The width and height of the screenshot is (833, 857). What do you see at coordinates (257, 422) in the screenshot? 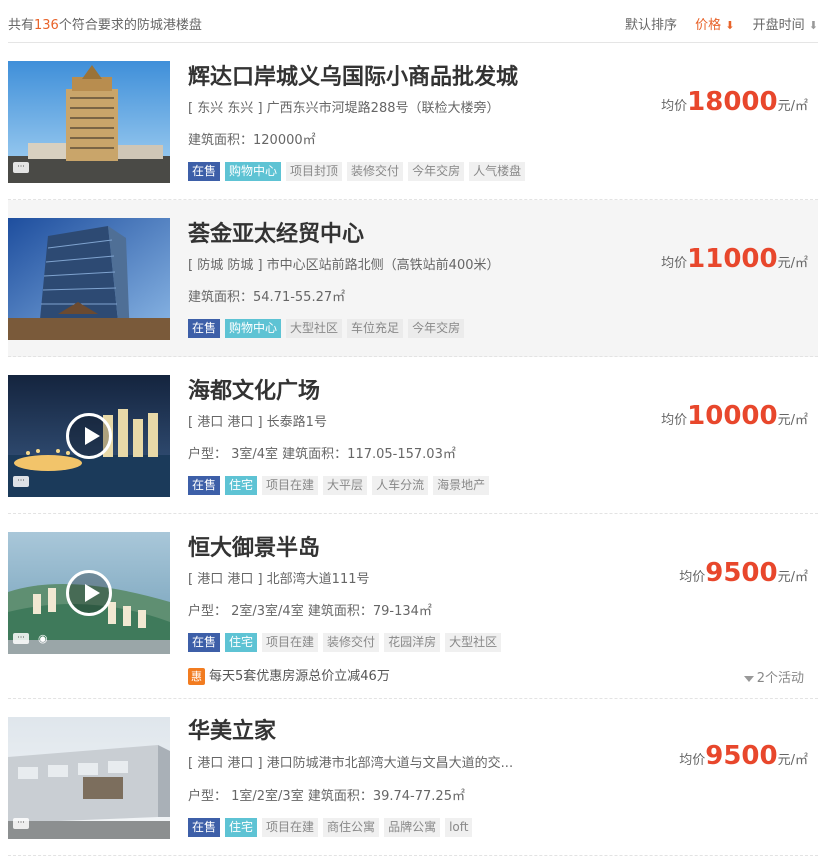
I see `listing-address: [ 港口 港口 ] 长泰路1号` at bounding box center [257, 422].